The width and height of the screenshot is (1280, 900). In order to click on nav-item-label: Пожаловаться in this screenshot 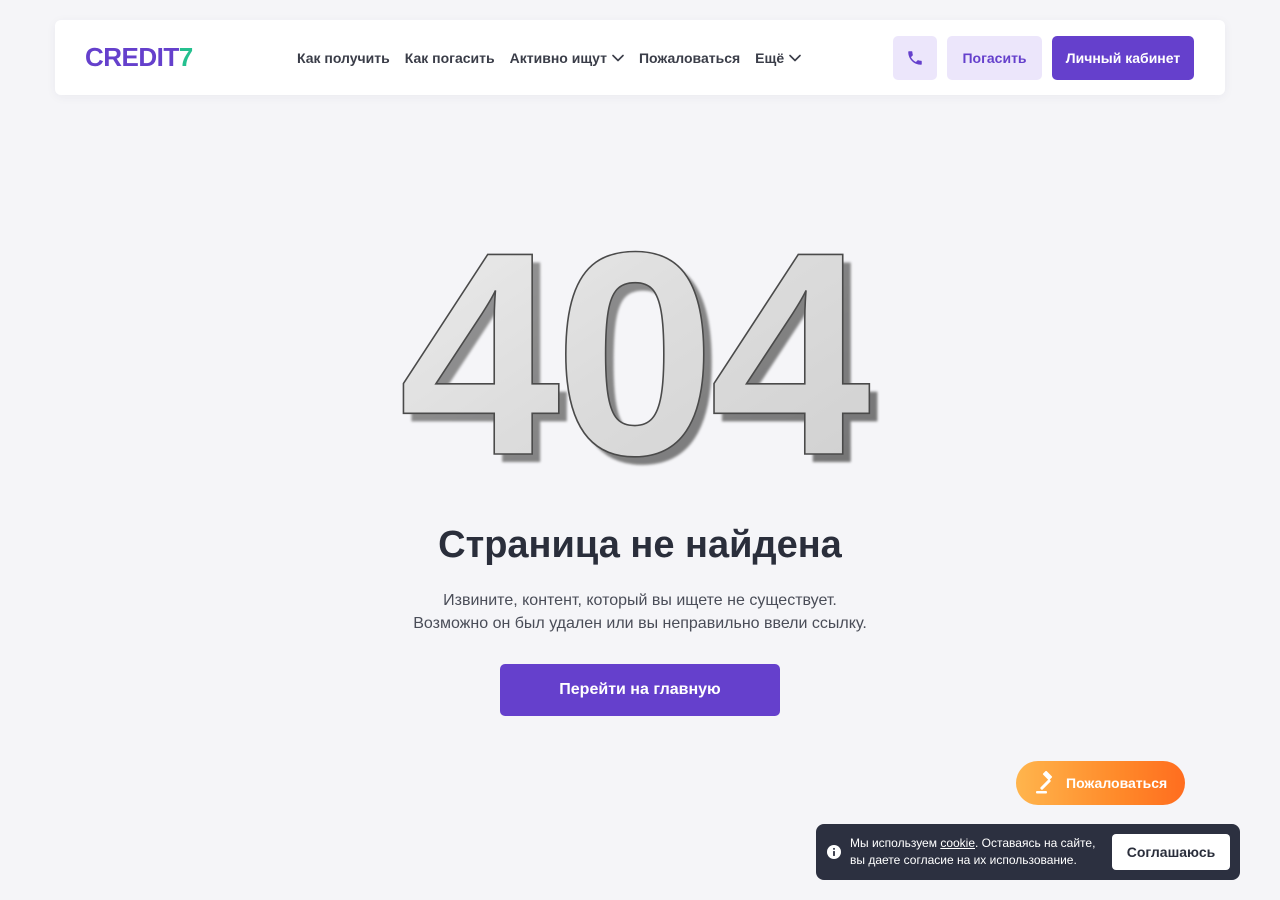, I will do `click(689, 58)`.